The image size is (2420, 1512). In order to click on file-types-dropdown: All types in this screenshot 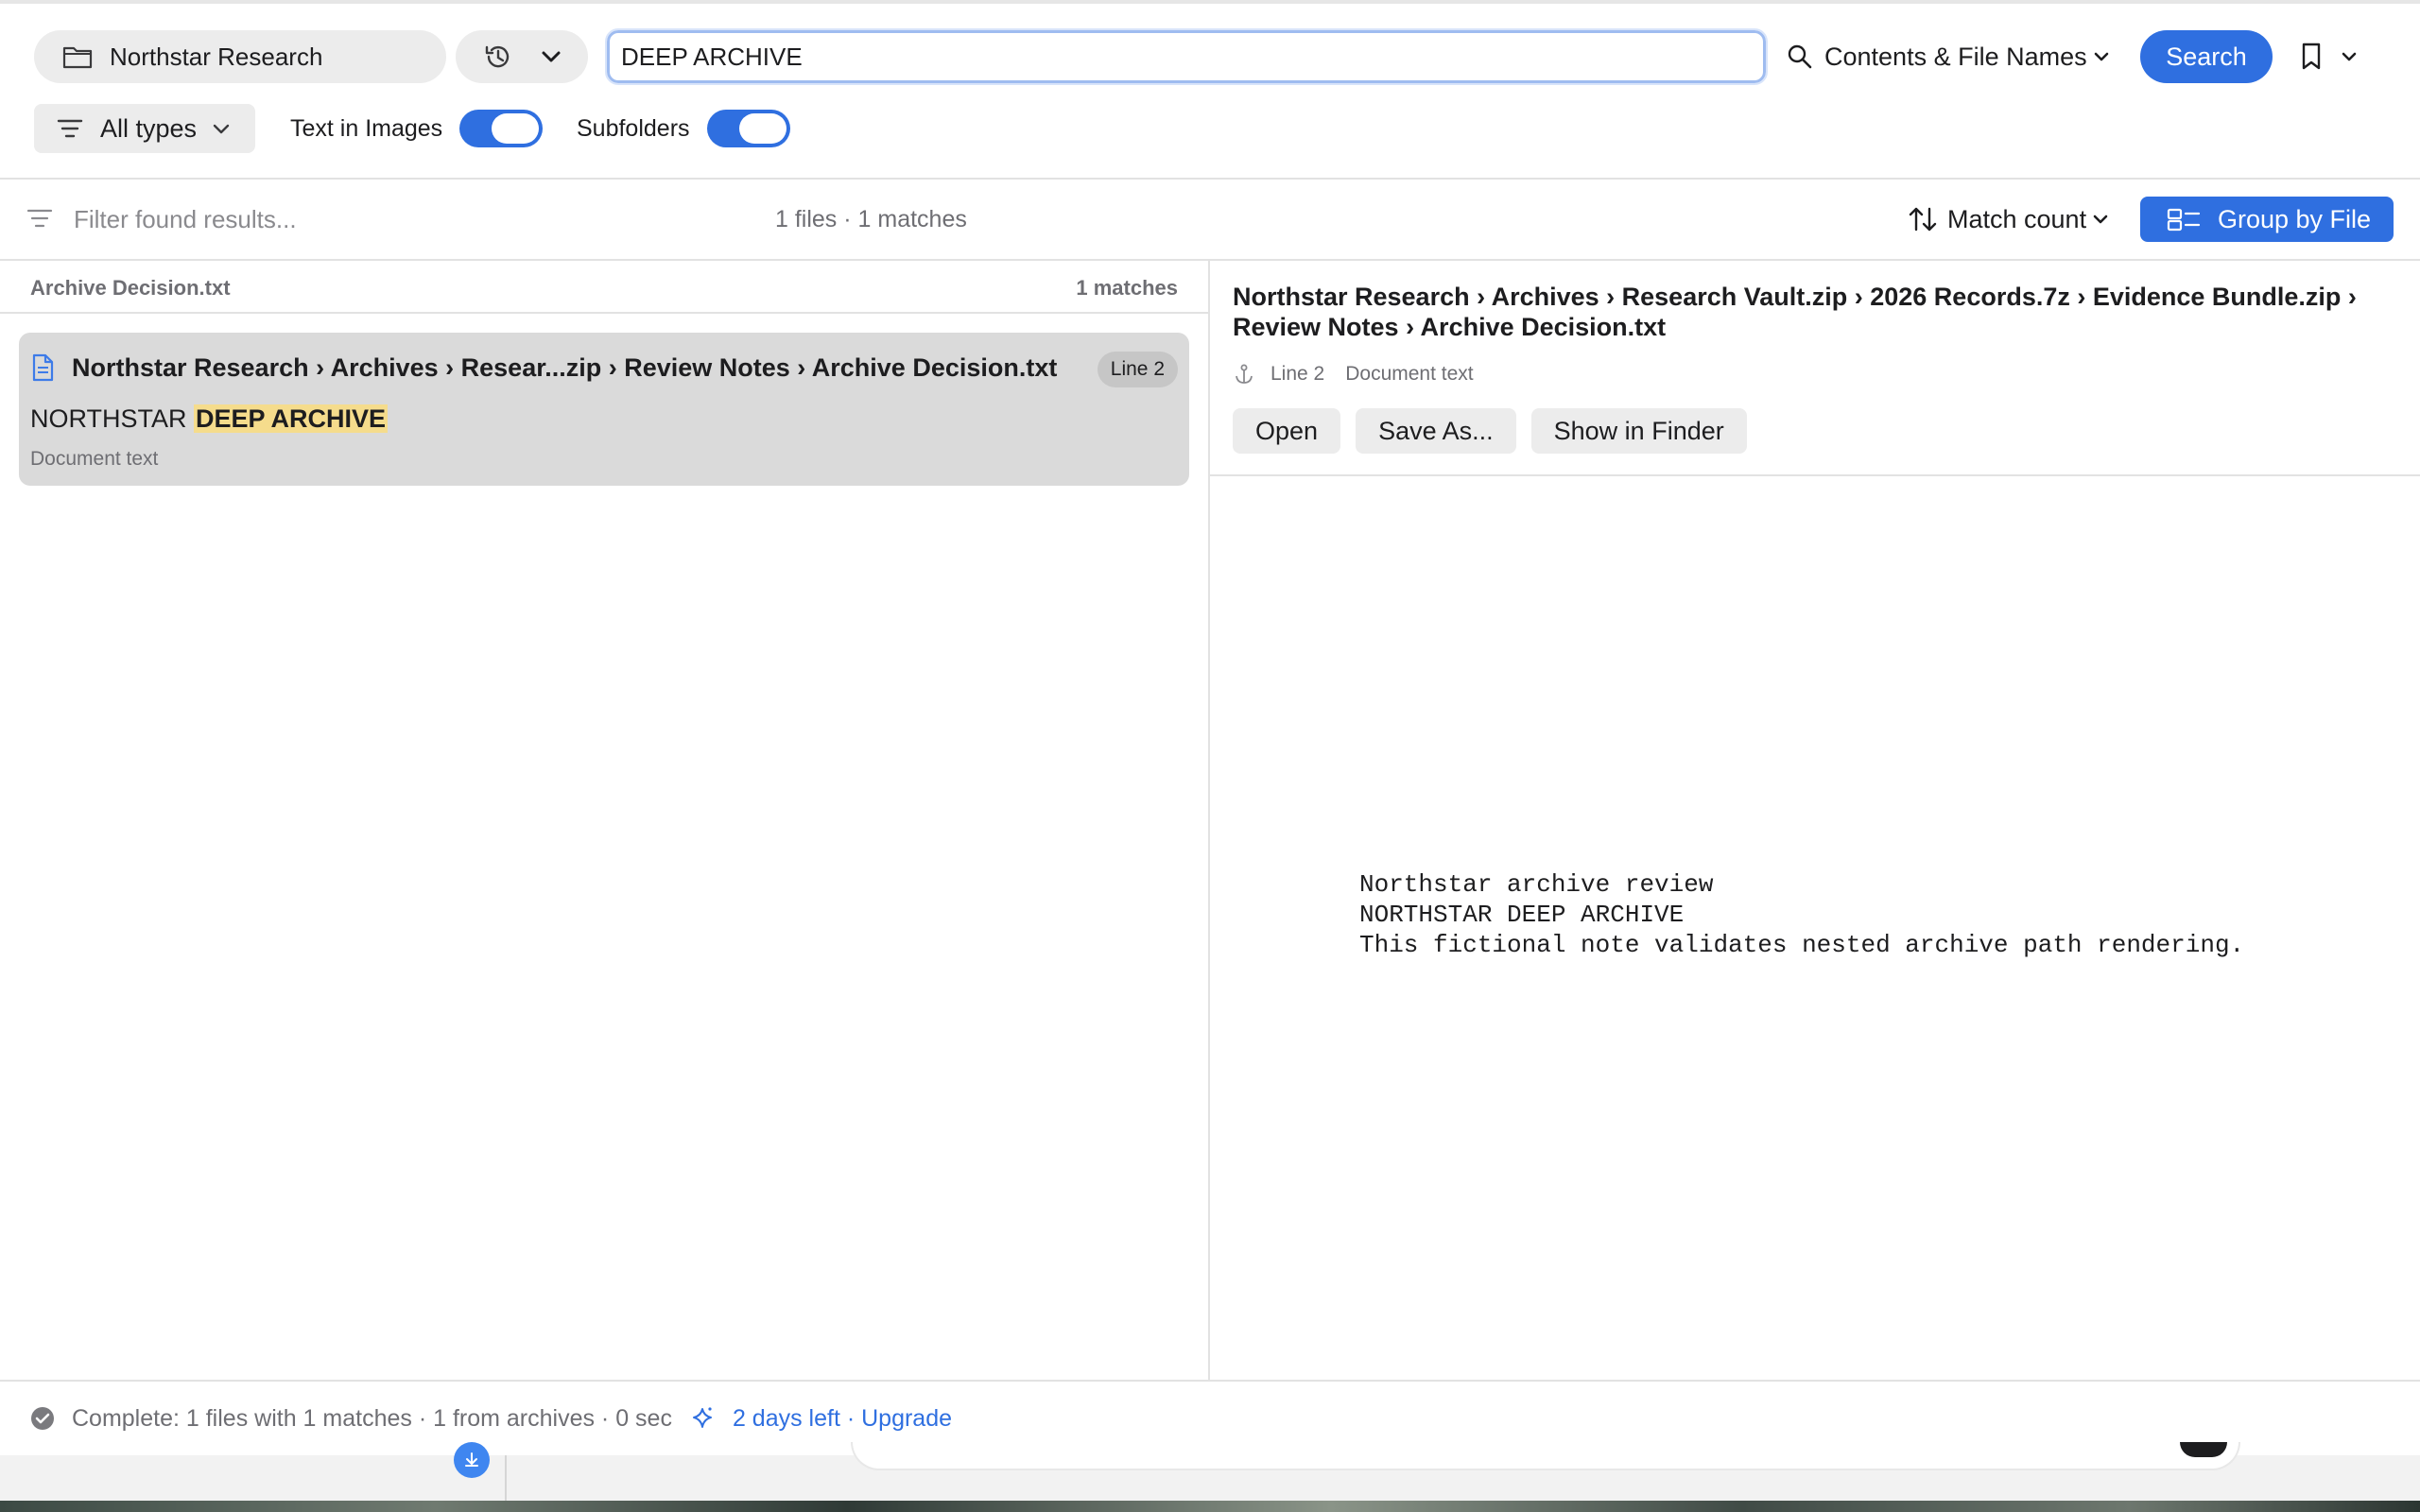, I will do `click(145, 128)`.